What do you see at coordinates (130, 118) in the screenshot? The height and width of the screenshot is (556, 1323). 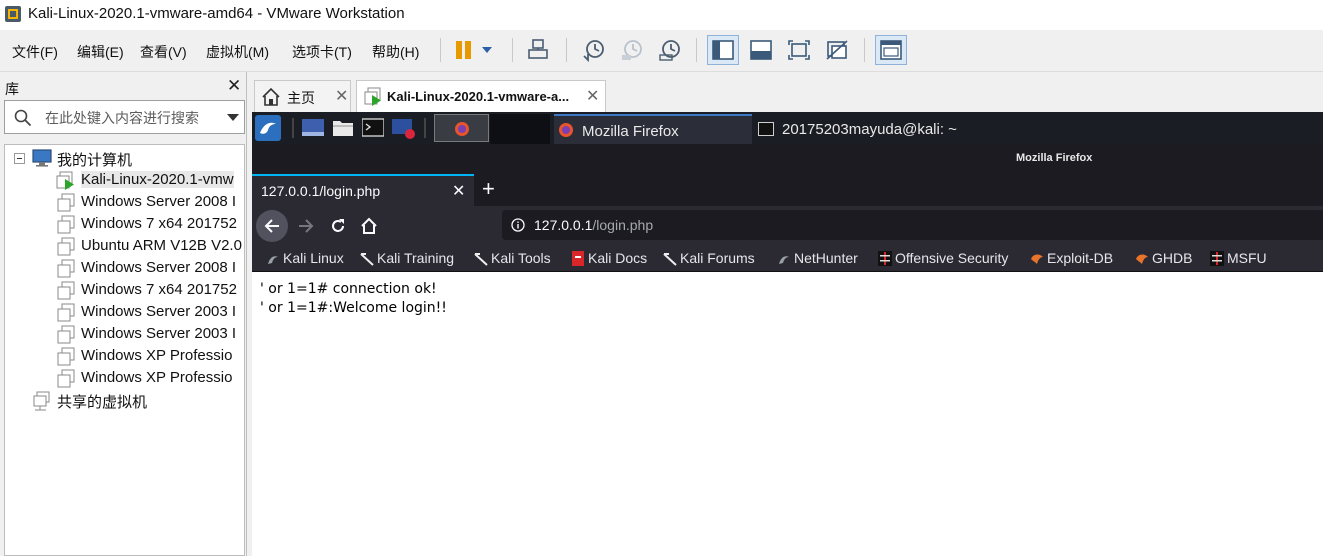 I see `search-input` at bounding box center [130, 118].